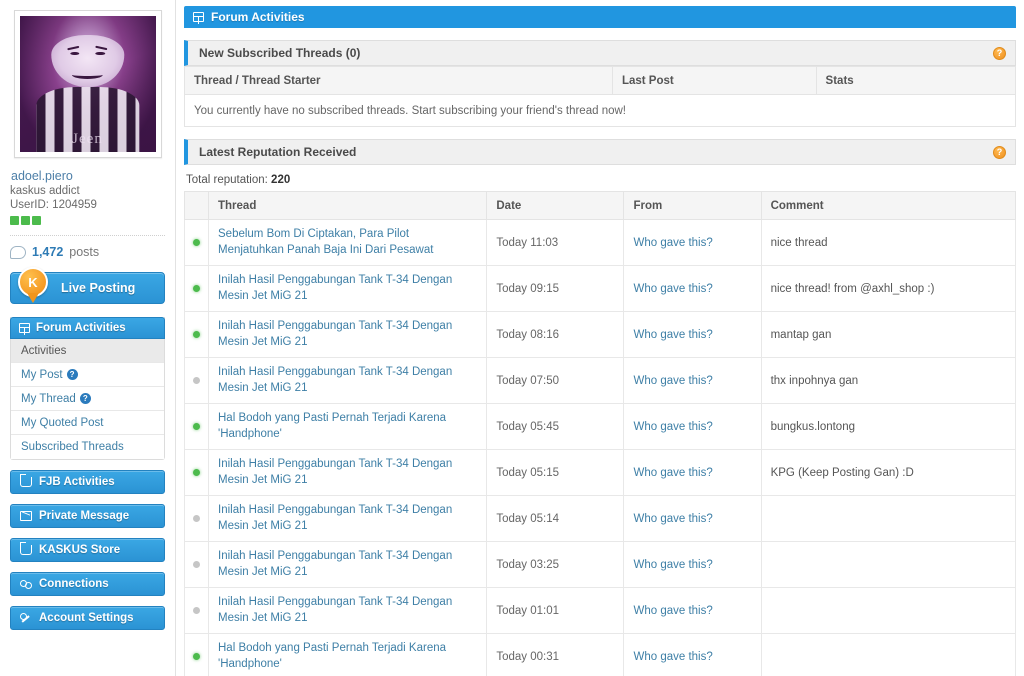  I want to click on comment-cell: mantap gan, so click(888, 335).